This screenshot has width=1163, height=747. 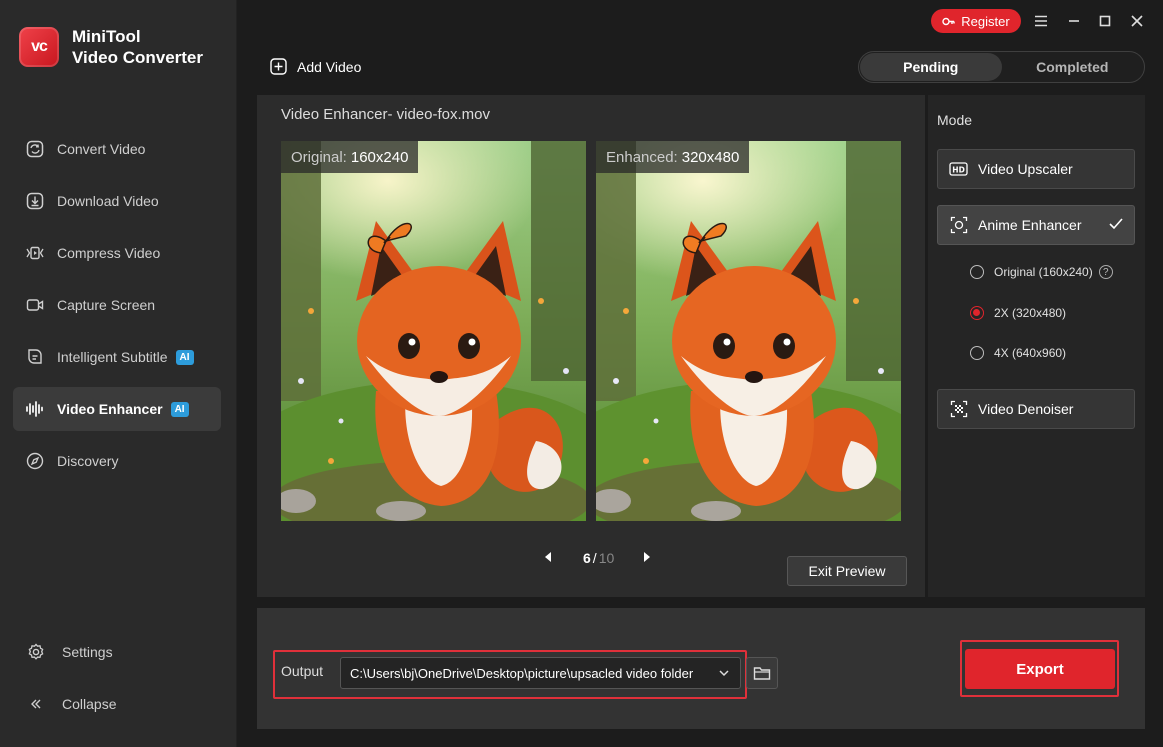 I want to click on fox-image-enhanced, so click(x=748, y=331).